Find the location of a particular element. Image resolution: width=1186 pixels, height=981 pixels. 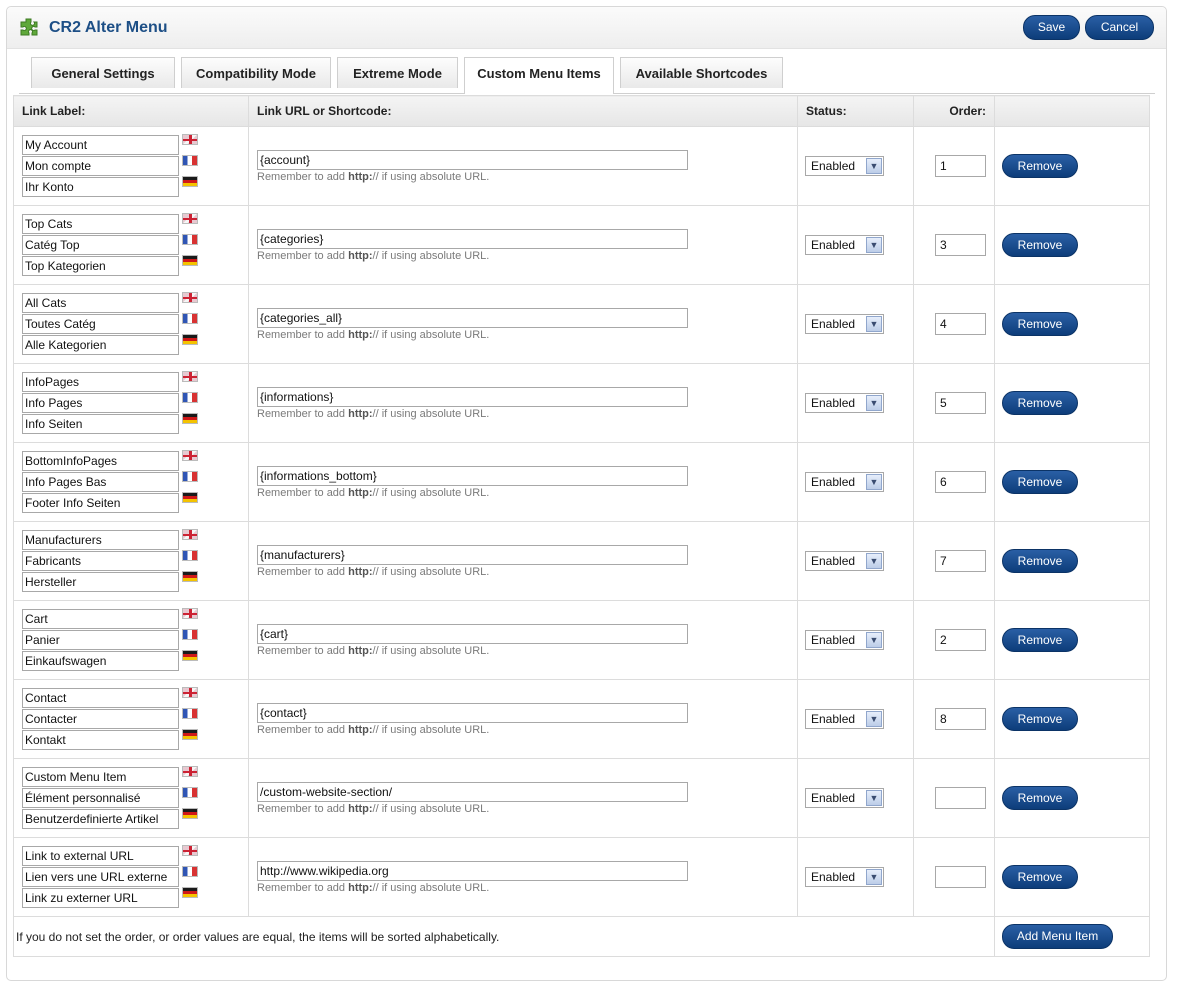

tab-custom-menu-items: Custom Menu Items is located at coordinates (539, 75).